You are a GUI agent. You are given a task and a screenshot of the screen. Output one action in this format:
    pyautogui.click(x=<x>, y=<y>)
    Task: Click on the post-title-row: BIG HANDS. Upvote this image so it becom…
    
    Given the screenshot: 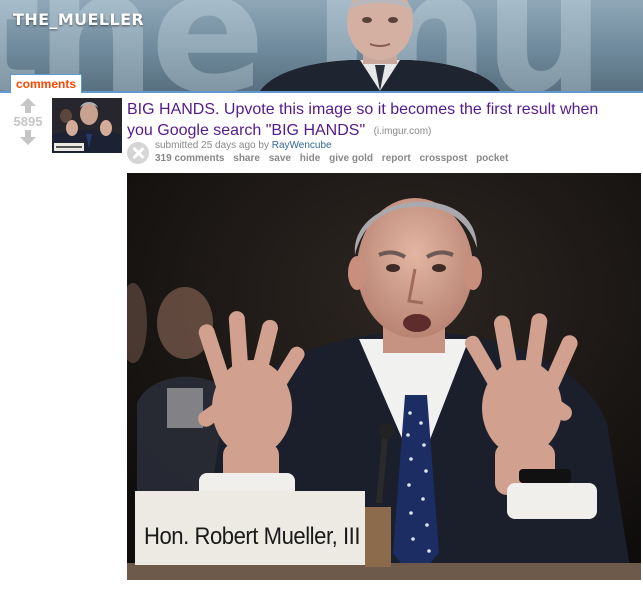 What is the action you would take?
    pyautogui.click(x=377, y=120)
    